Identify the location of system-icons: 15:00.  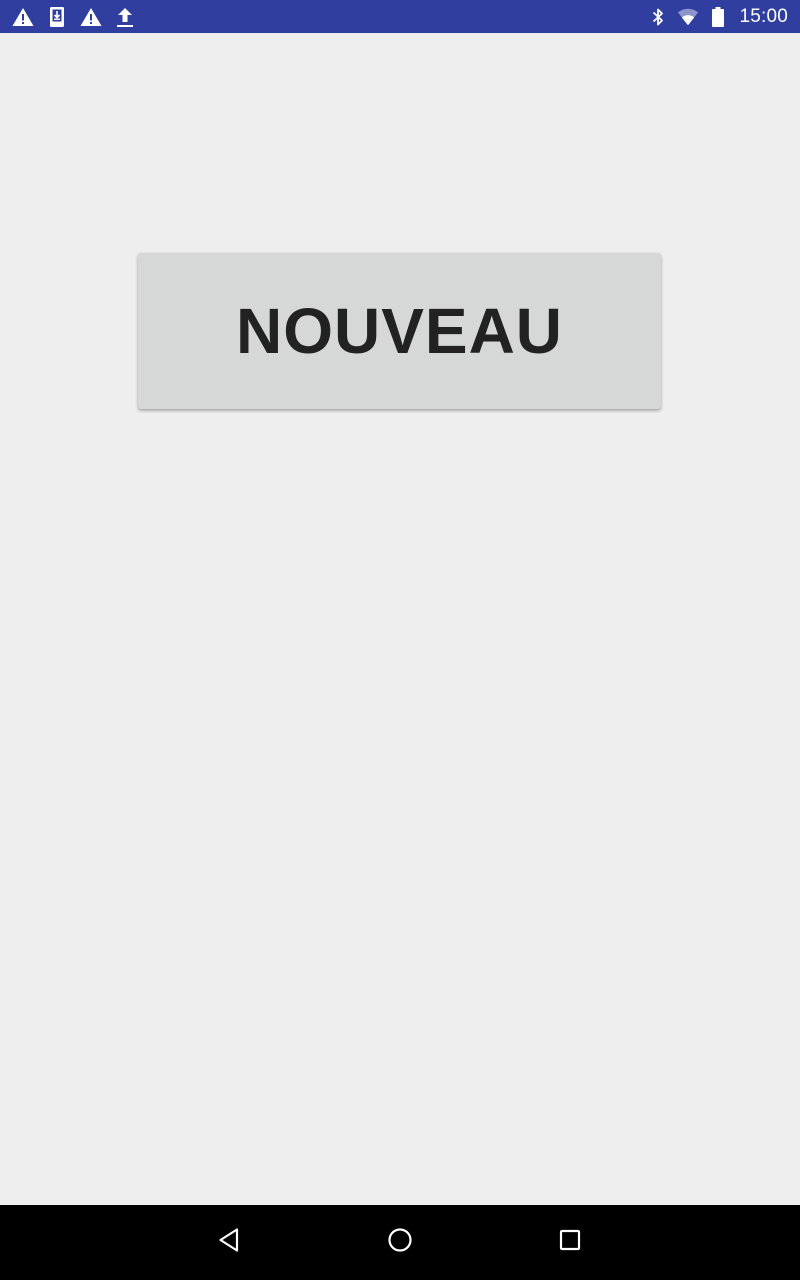
(717, 17).